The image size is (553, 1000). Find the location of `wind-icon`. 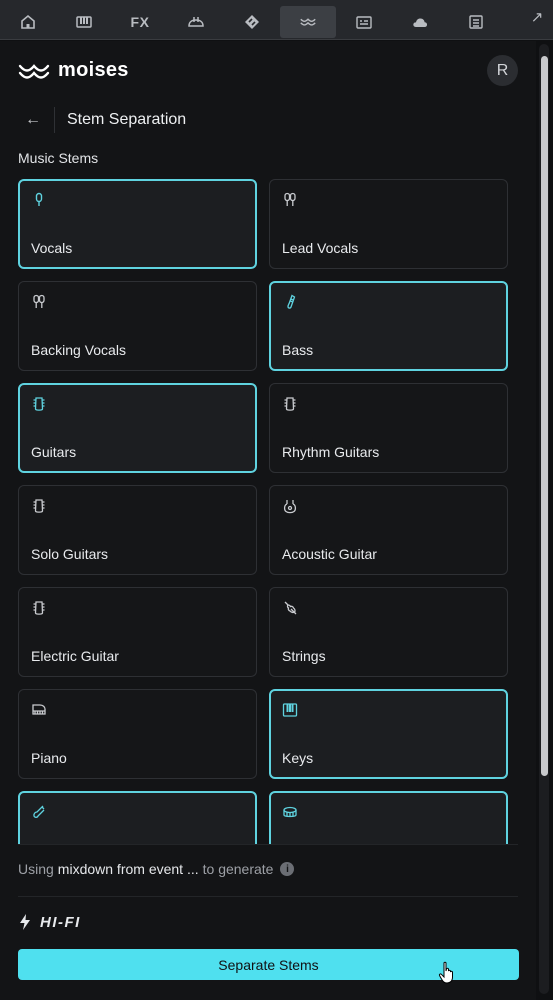

wind-icon is located at coordinates (39, 812).